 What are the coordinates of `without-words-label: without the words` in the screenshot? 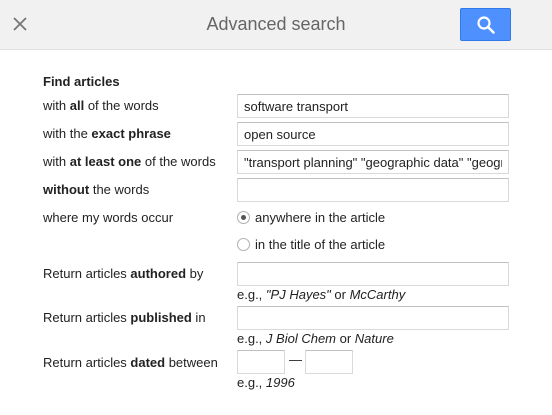 It's located at (96, 189).